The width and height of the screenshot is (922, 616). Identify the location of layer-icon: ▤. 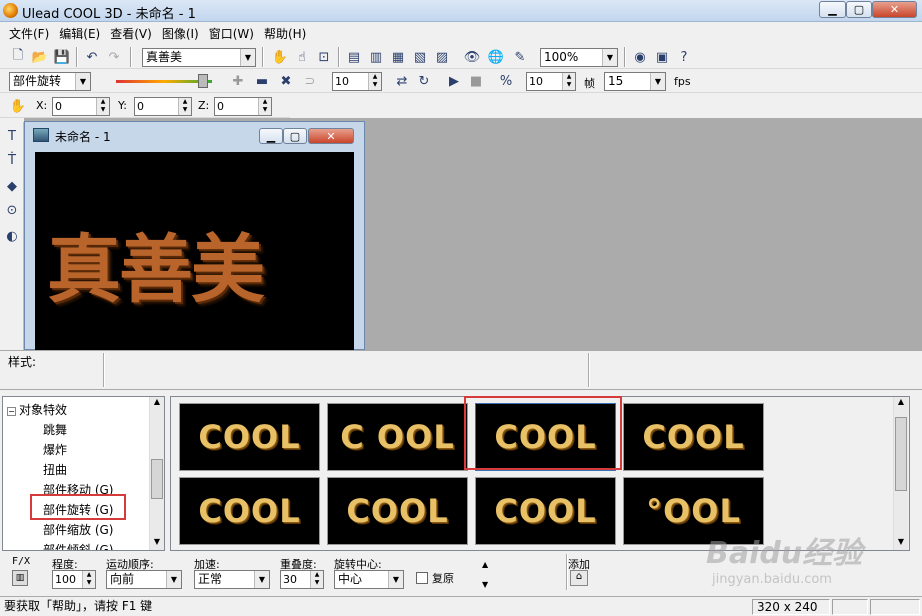
(354, 57).